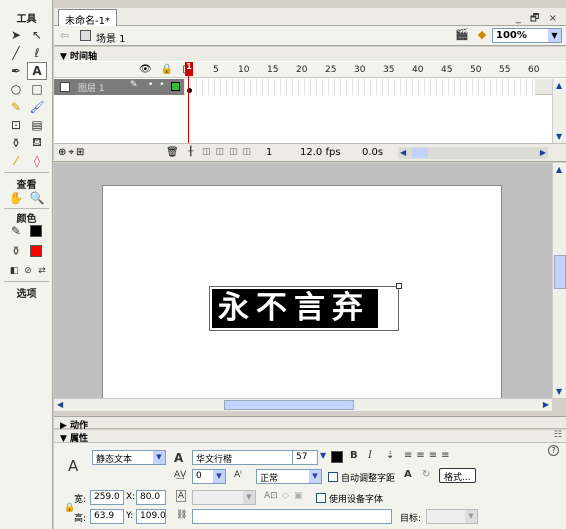 The height and width of the screenshot is (529, 566). Describe the element at coordinates (16, 143) in the screenshot. I see `ink-bottle-tool-icon: ⚱` at that location.